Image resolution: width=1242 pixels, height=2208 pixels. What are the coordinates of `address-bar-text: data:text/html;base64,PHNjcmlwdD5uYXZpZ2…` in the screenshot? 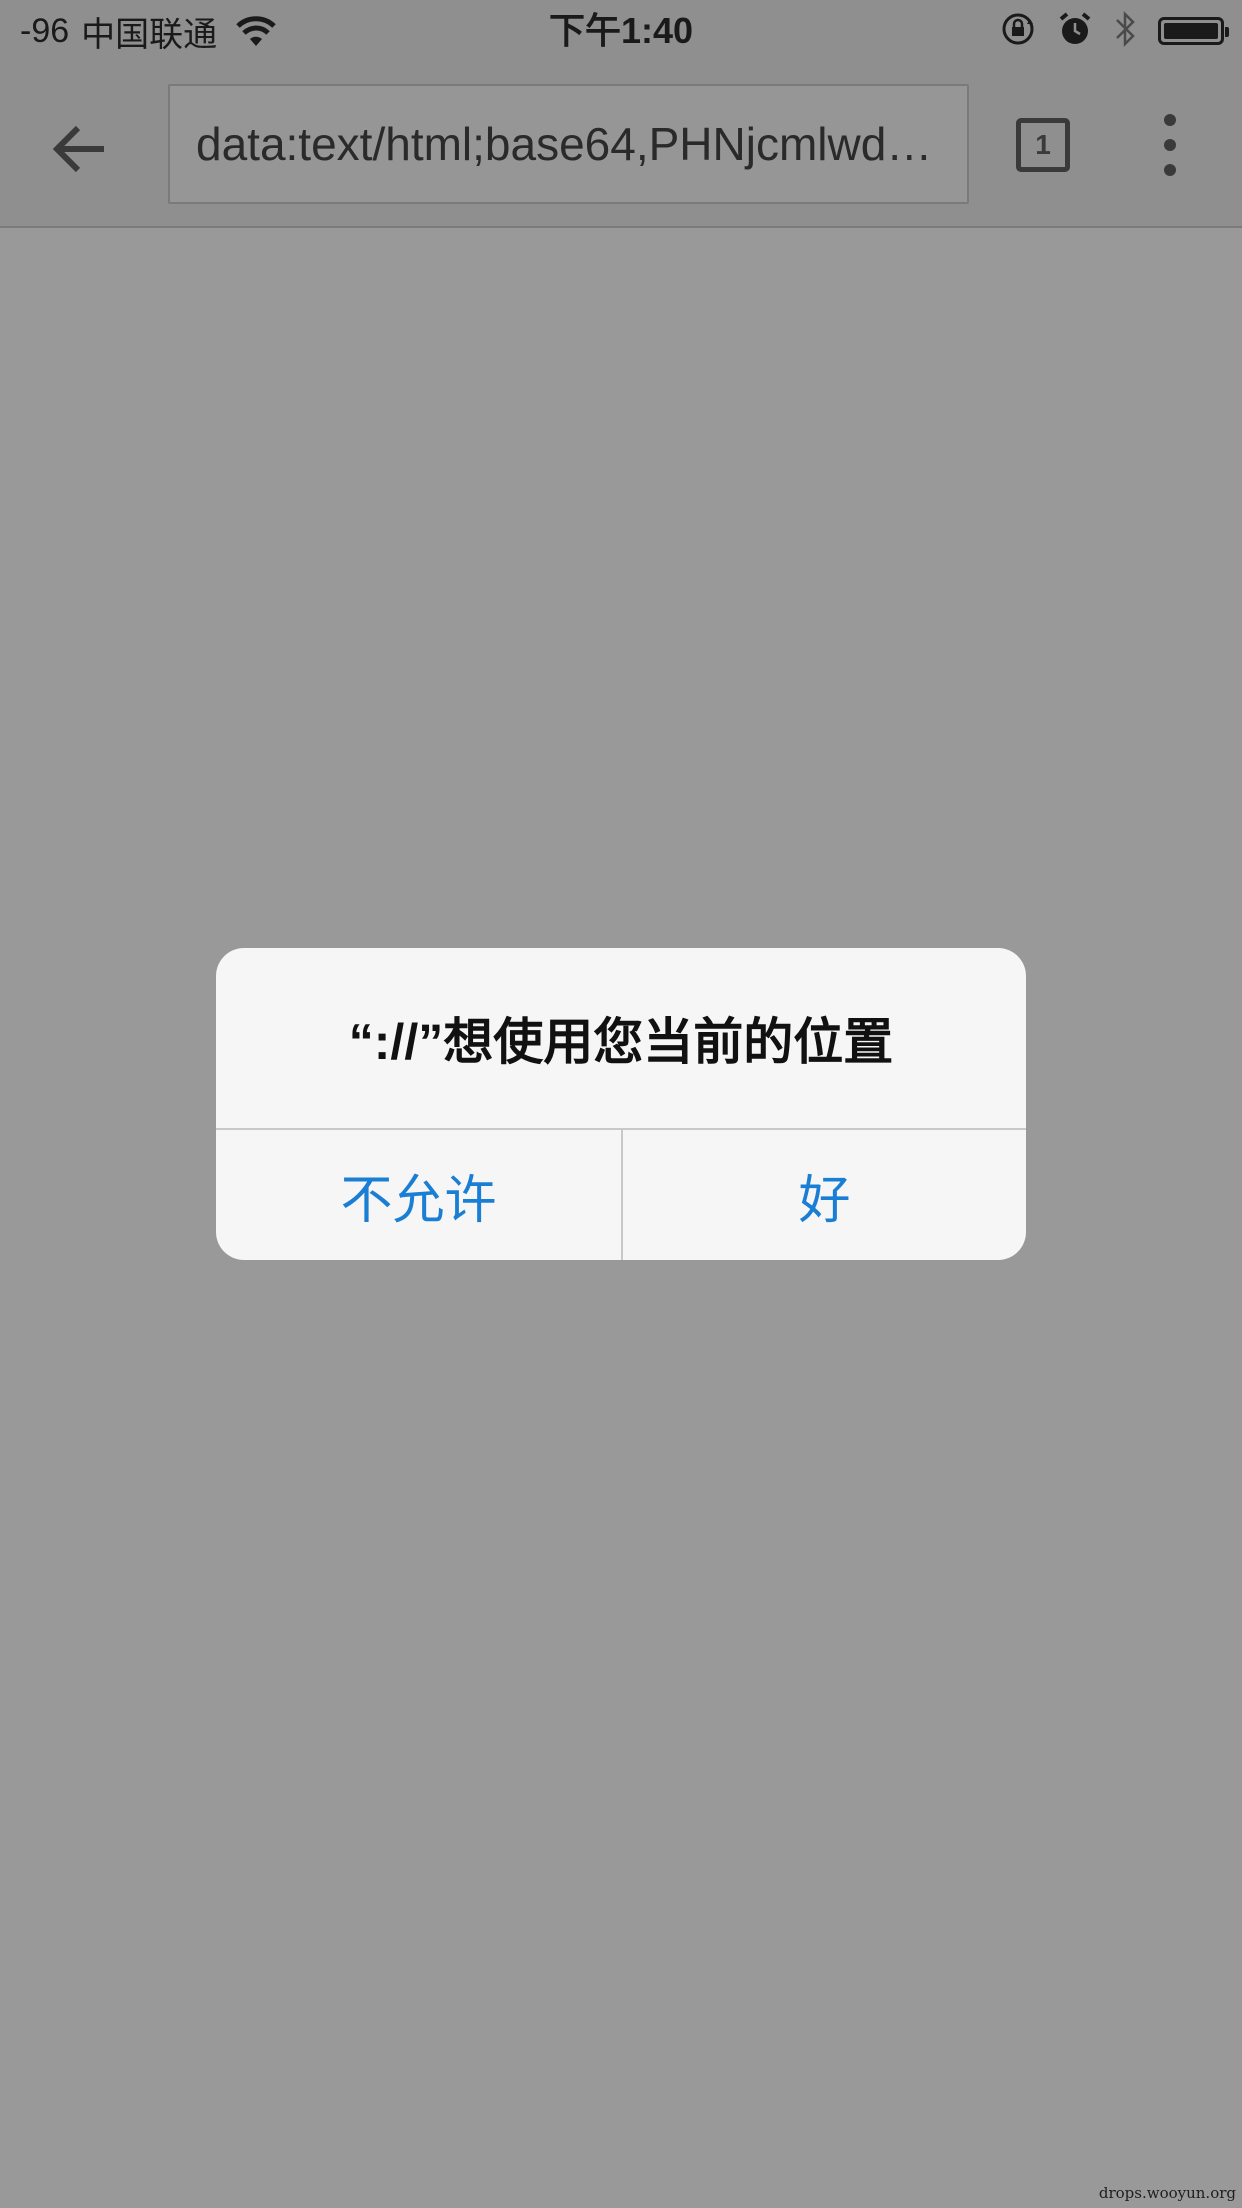 It's located at (575, 144).